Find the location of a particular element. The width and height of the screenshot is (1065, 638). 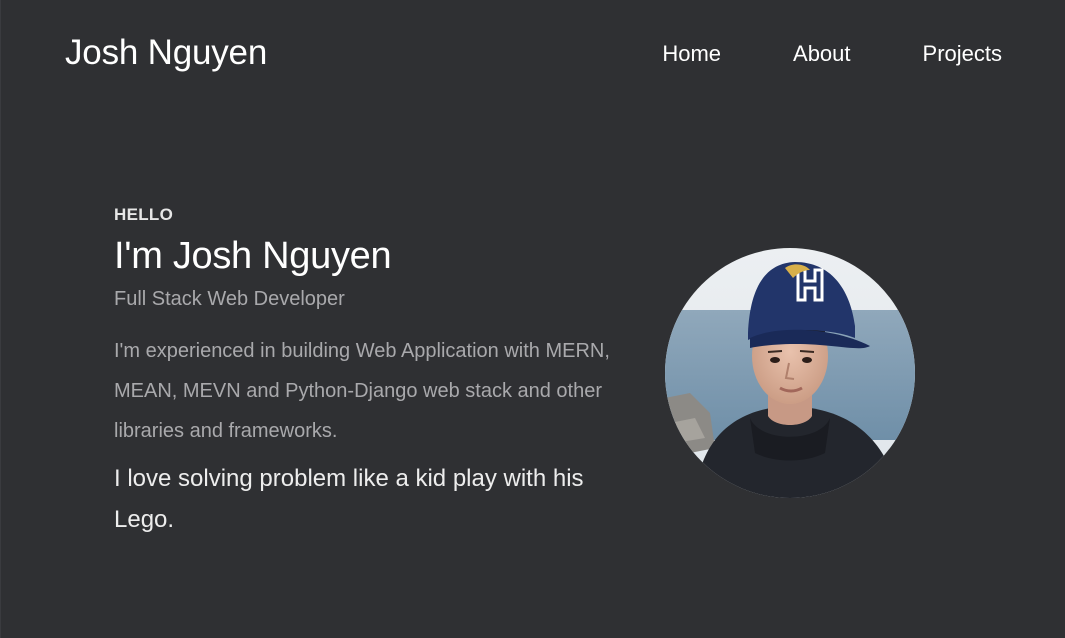

main-navigation: Home About Projects is located at coordinates (832, 54).